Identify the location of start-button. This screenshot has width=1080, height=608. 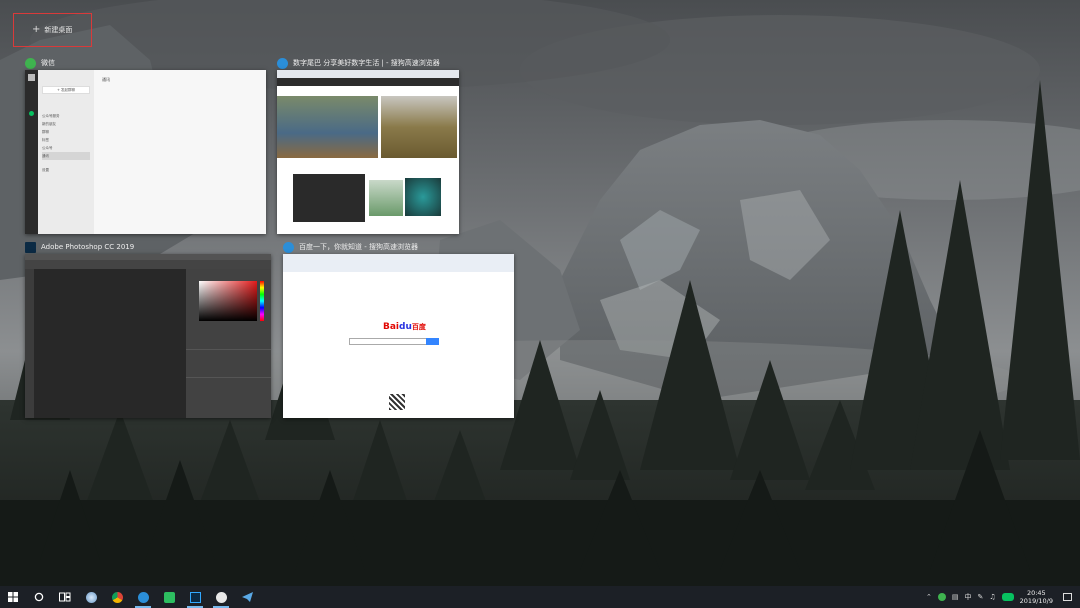
(13, 597).